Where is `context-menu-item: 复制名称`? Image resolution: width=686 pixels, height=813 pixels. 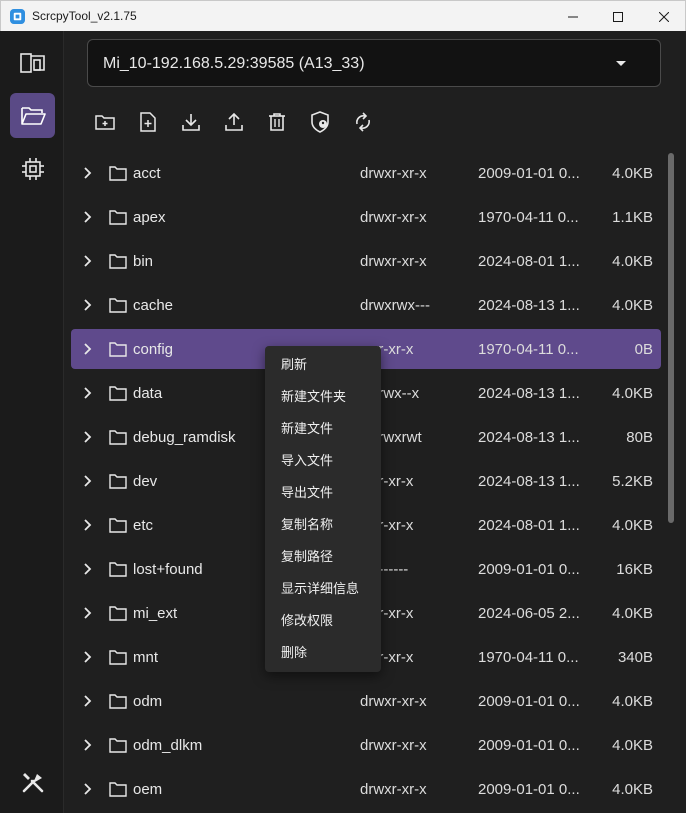 context-menu-item: 复制名称 is located at coordinates (323, 526).